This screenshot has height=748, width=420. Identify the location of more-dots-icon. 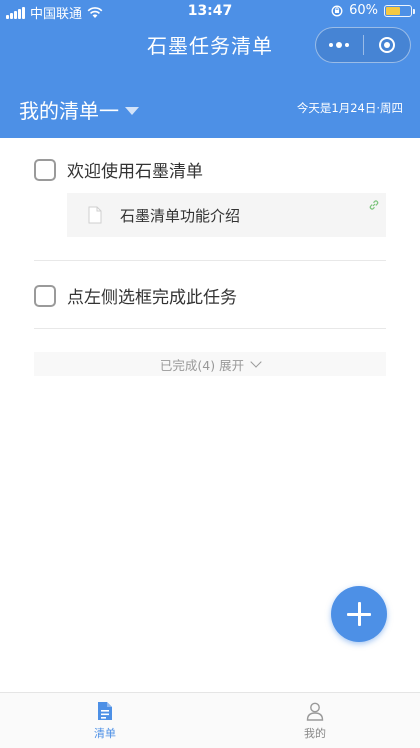
(339, 45).